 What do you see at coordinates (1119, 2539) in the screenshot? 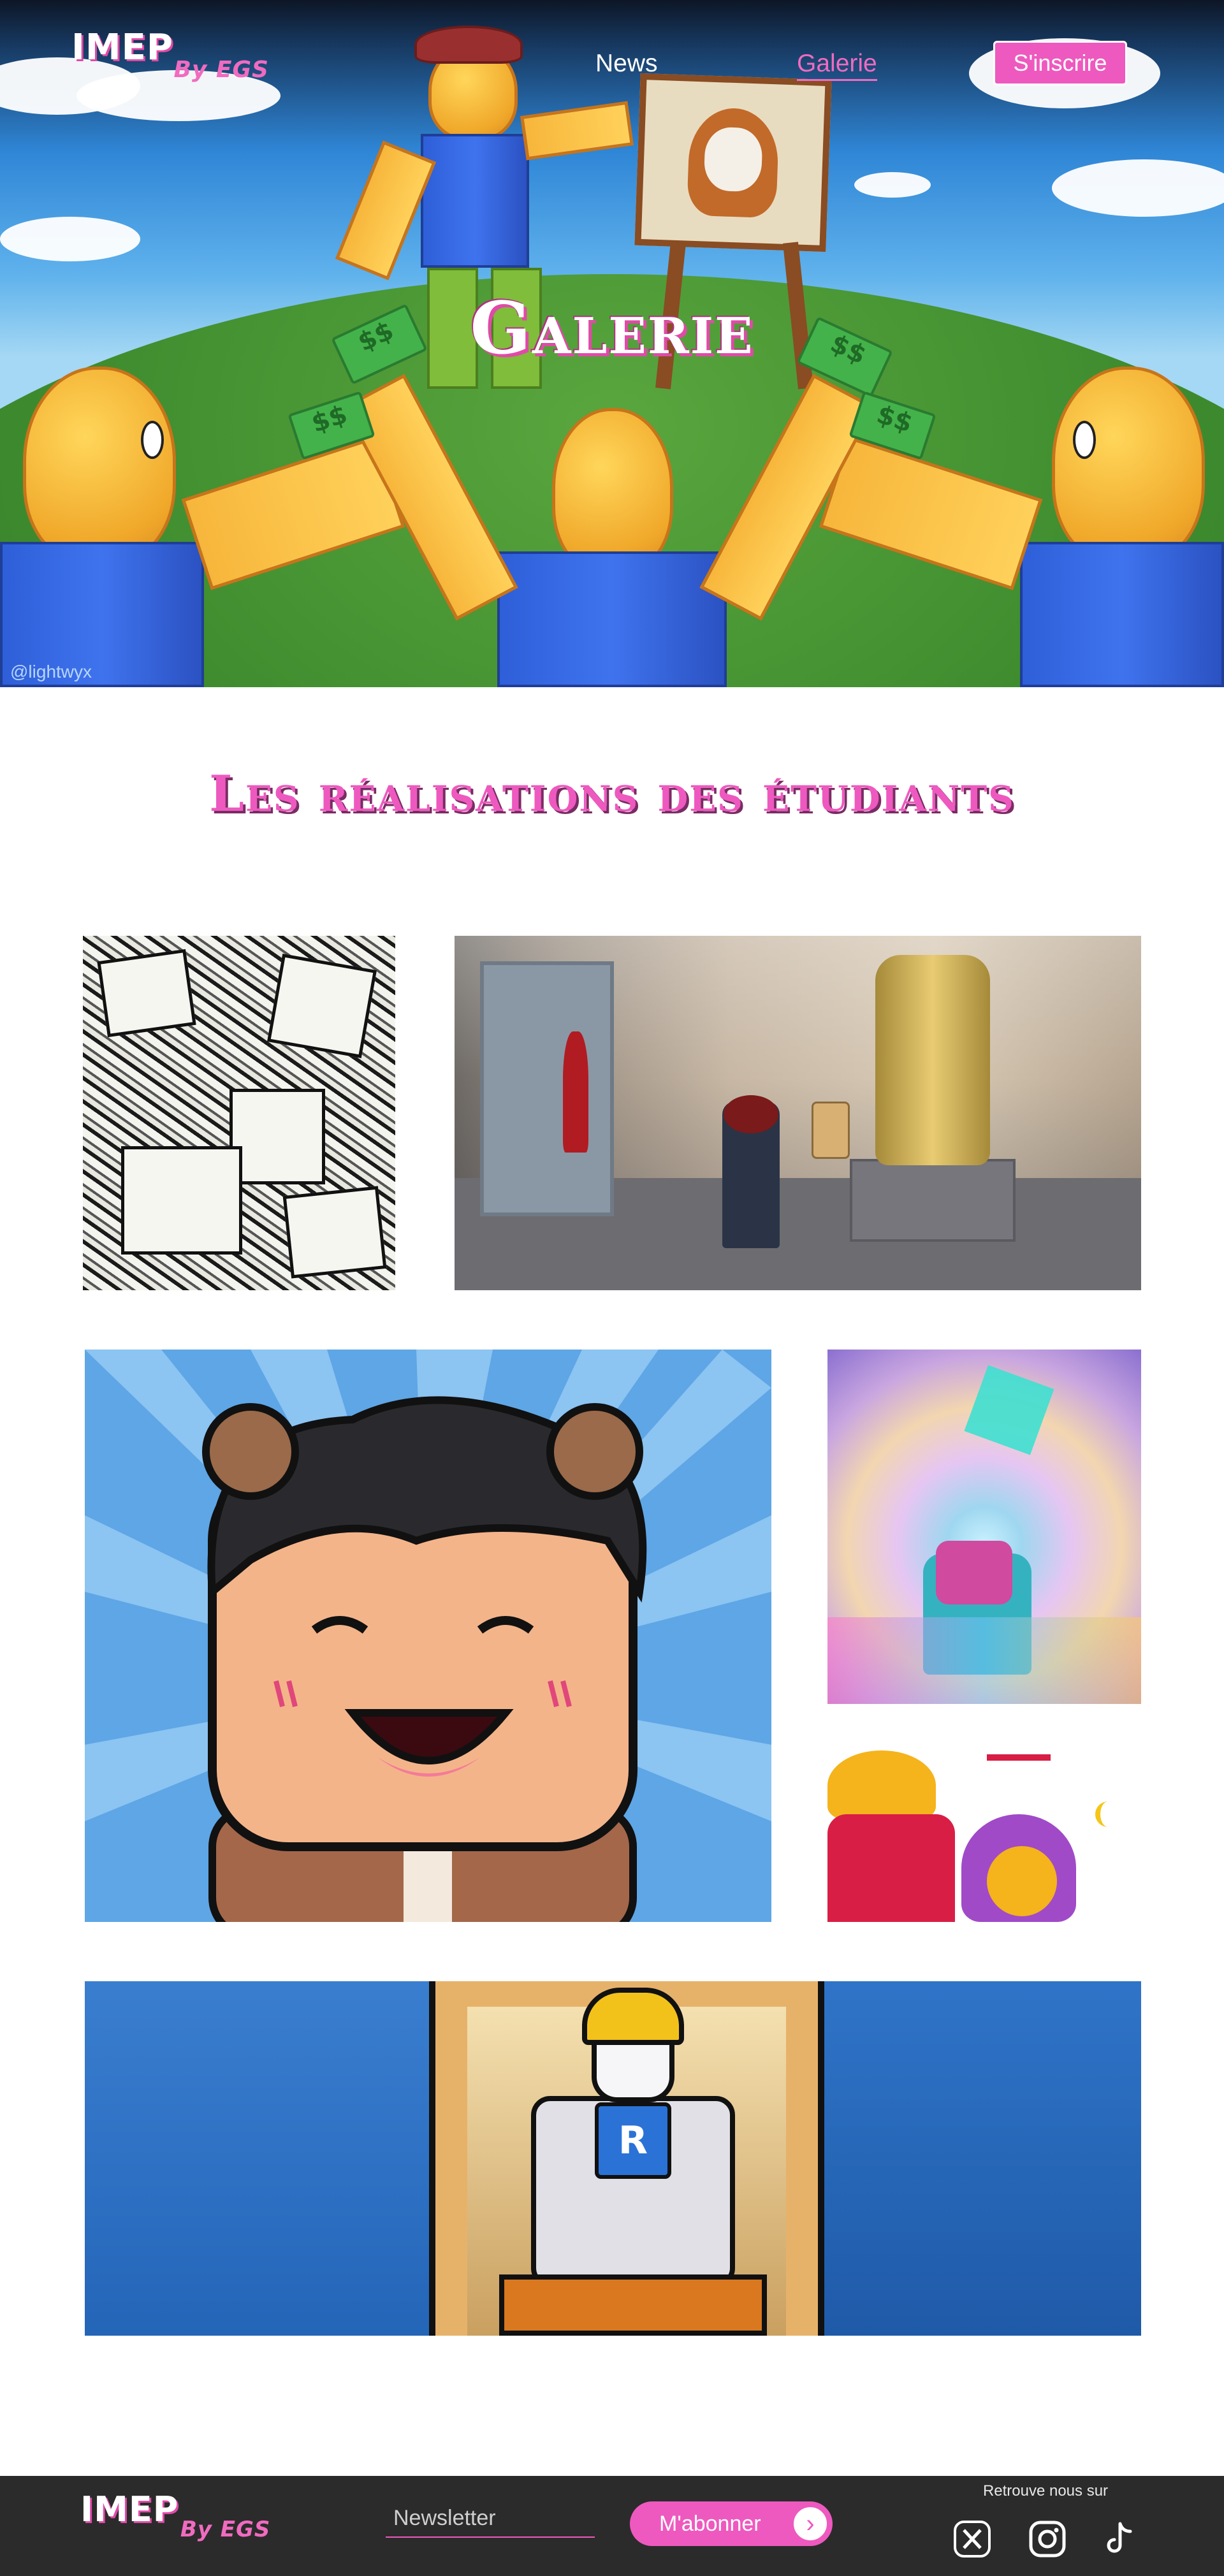
I see `tiktok-icon` at bounding box center [1119, 2539].